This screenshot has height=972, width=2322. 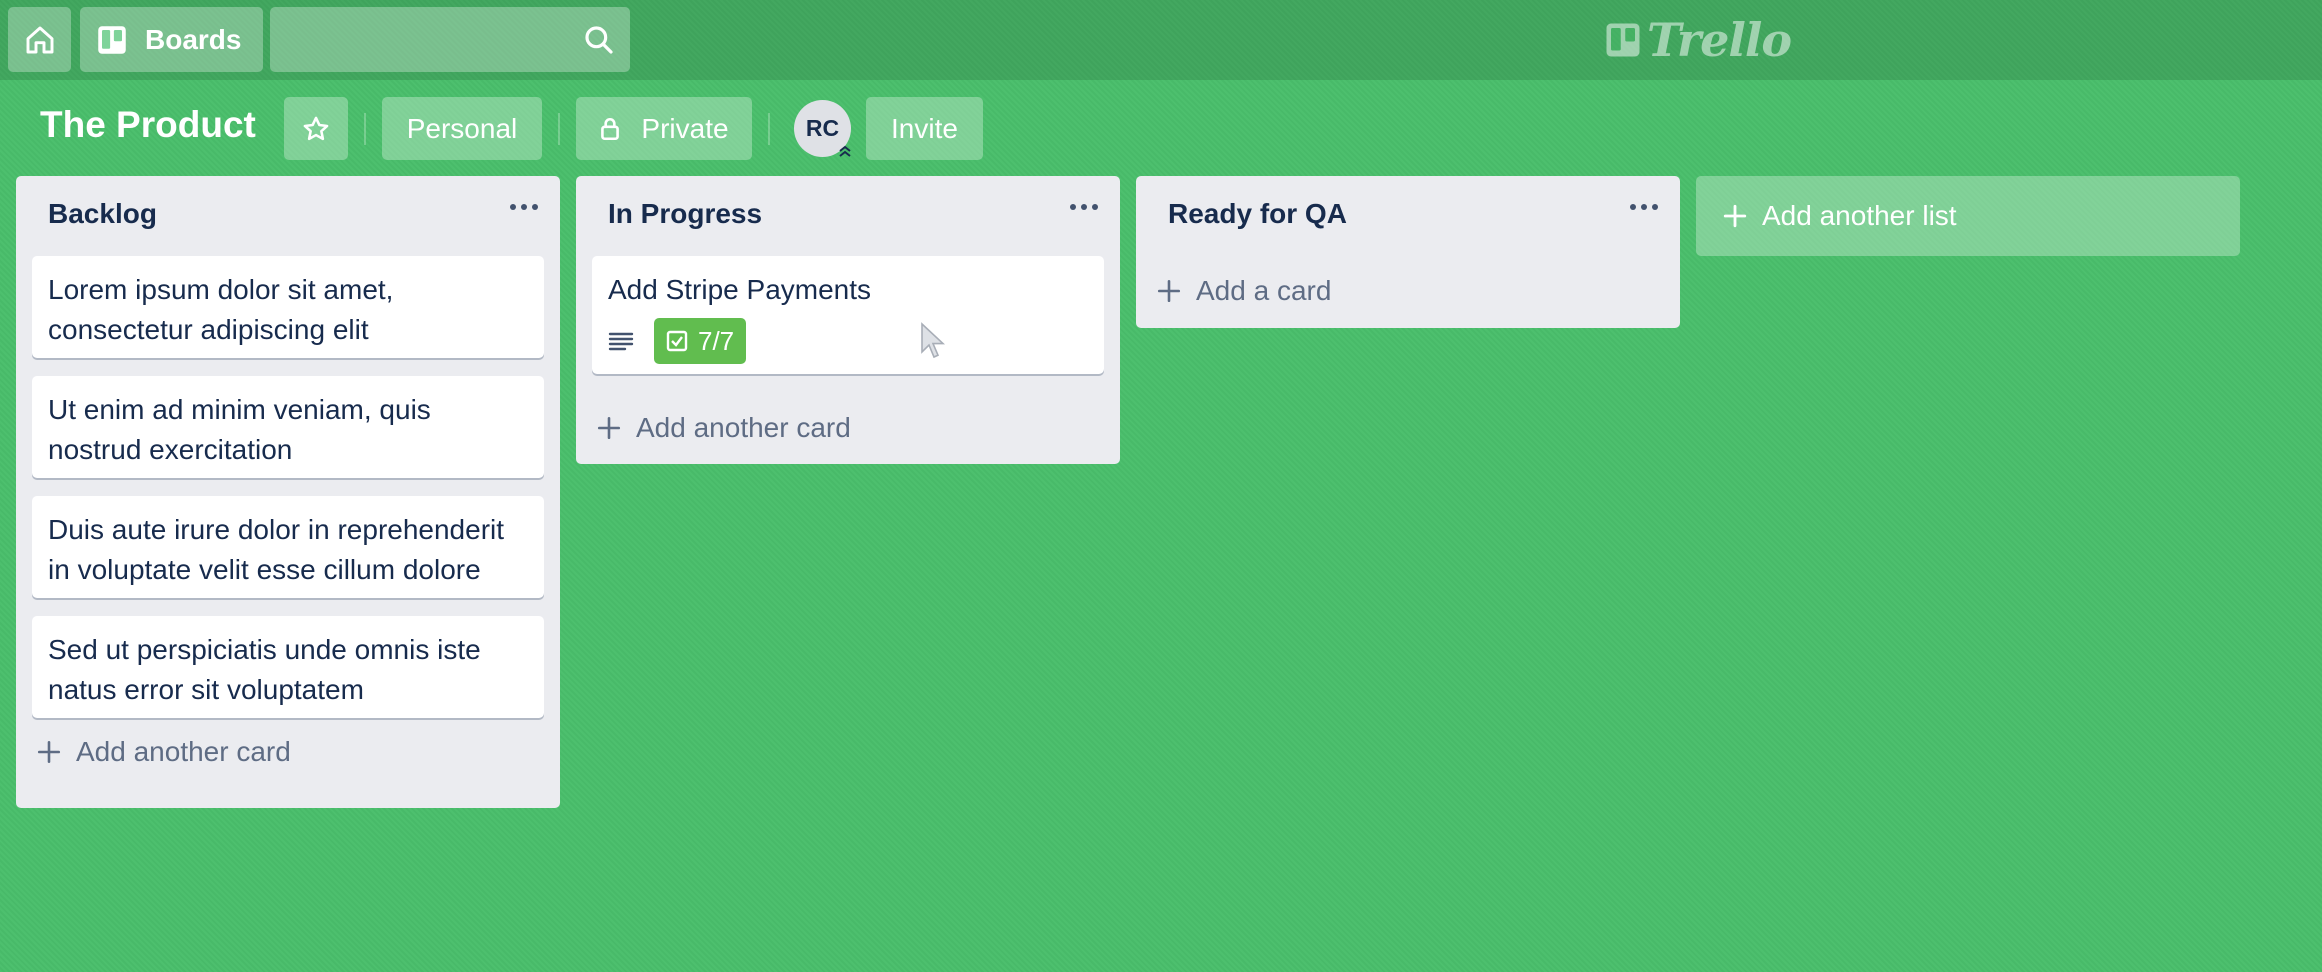 I want to click on list-title: Ready for QA, so click(x=1257, y=214).